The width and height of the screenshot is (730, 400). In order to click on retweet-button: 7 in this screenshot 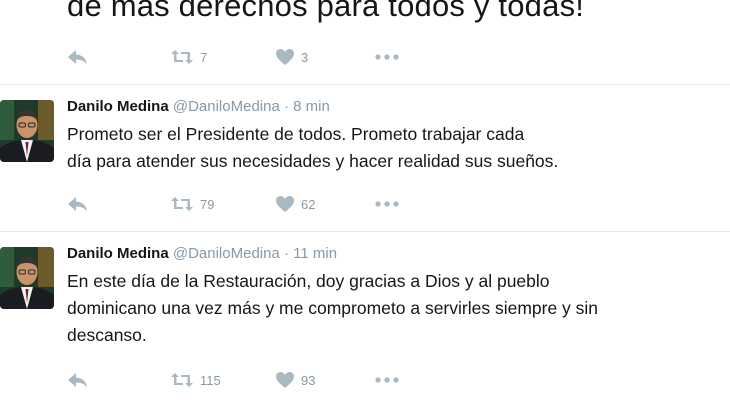, I will do `click(188, 57)`.